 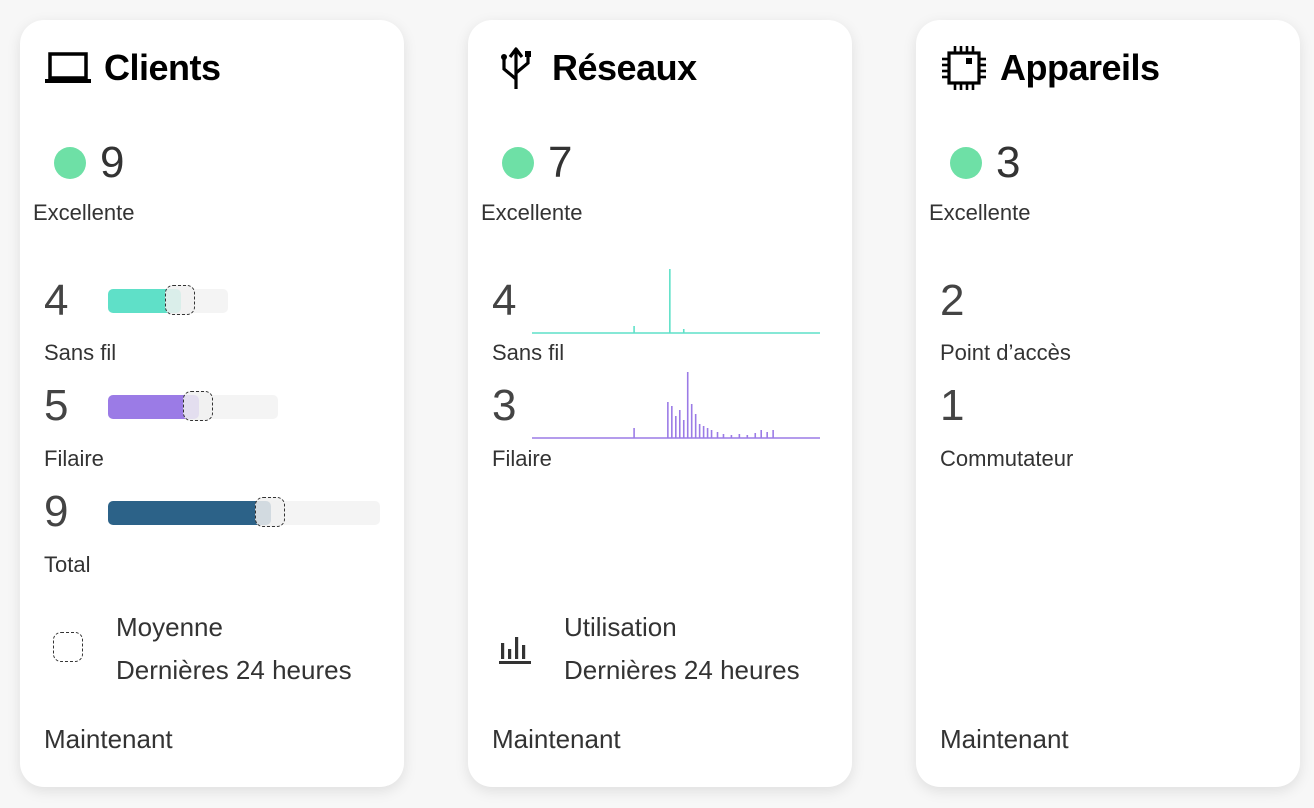 What do you see at coordinates (56, 405) in the screenshot?
I see `clients-wired-count: 5` at bounding box center [56, 405].